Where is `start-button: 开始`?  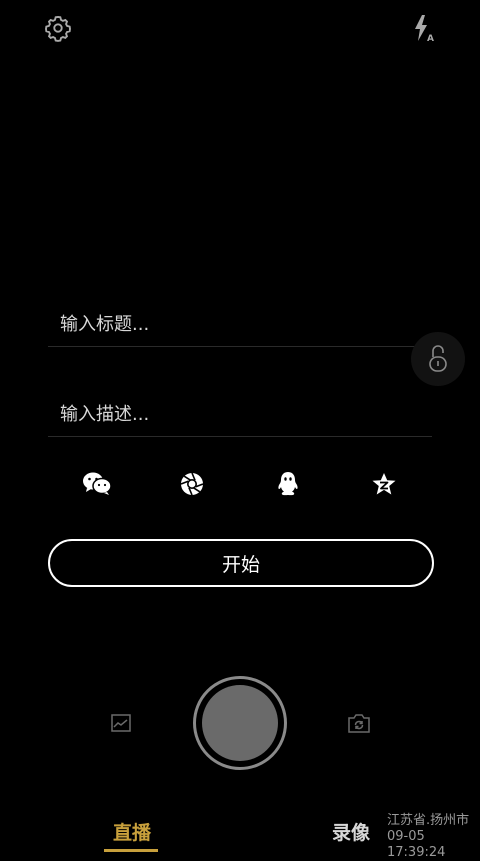 start-button: 开始 is located at coordinates (241, 563).